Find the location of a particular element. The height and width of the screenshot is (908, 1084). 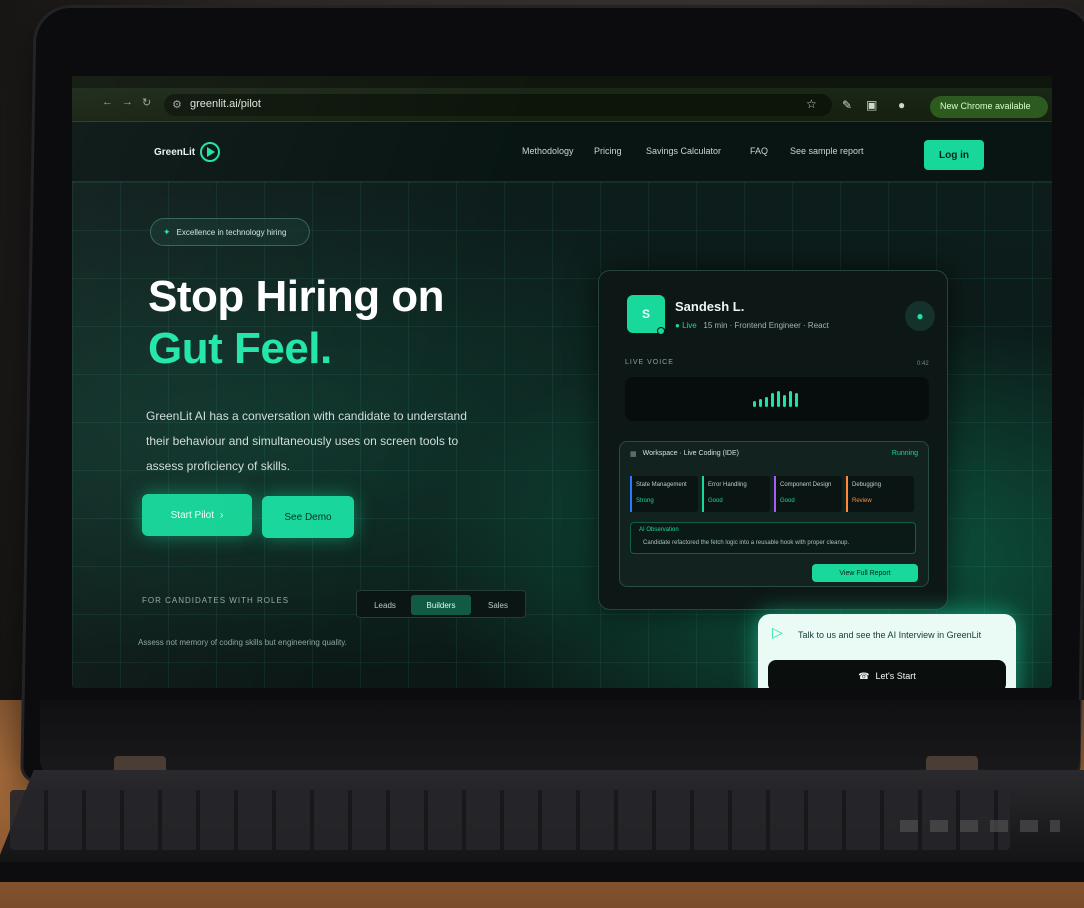

ide-title: ▦ Workspace · Live Coding (IDE) is located at coordinates (684, 454).